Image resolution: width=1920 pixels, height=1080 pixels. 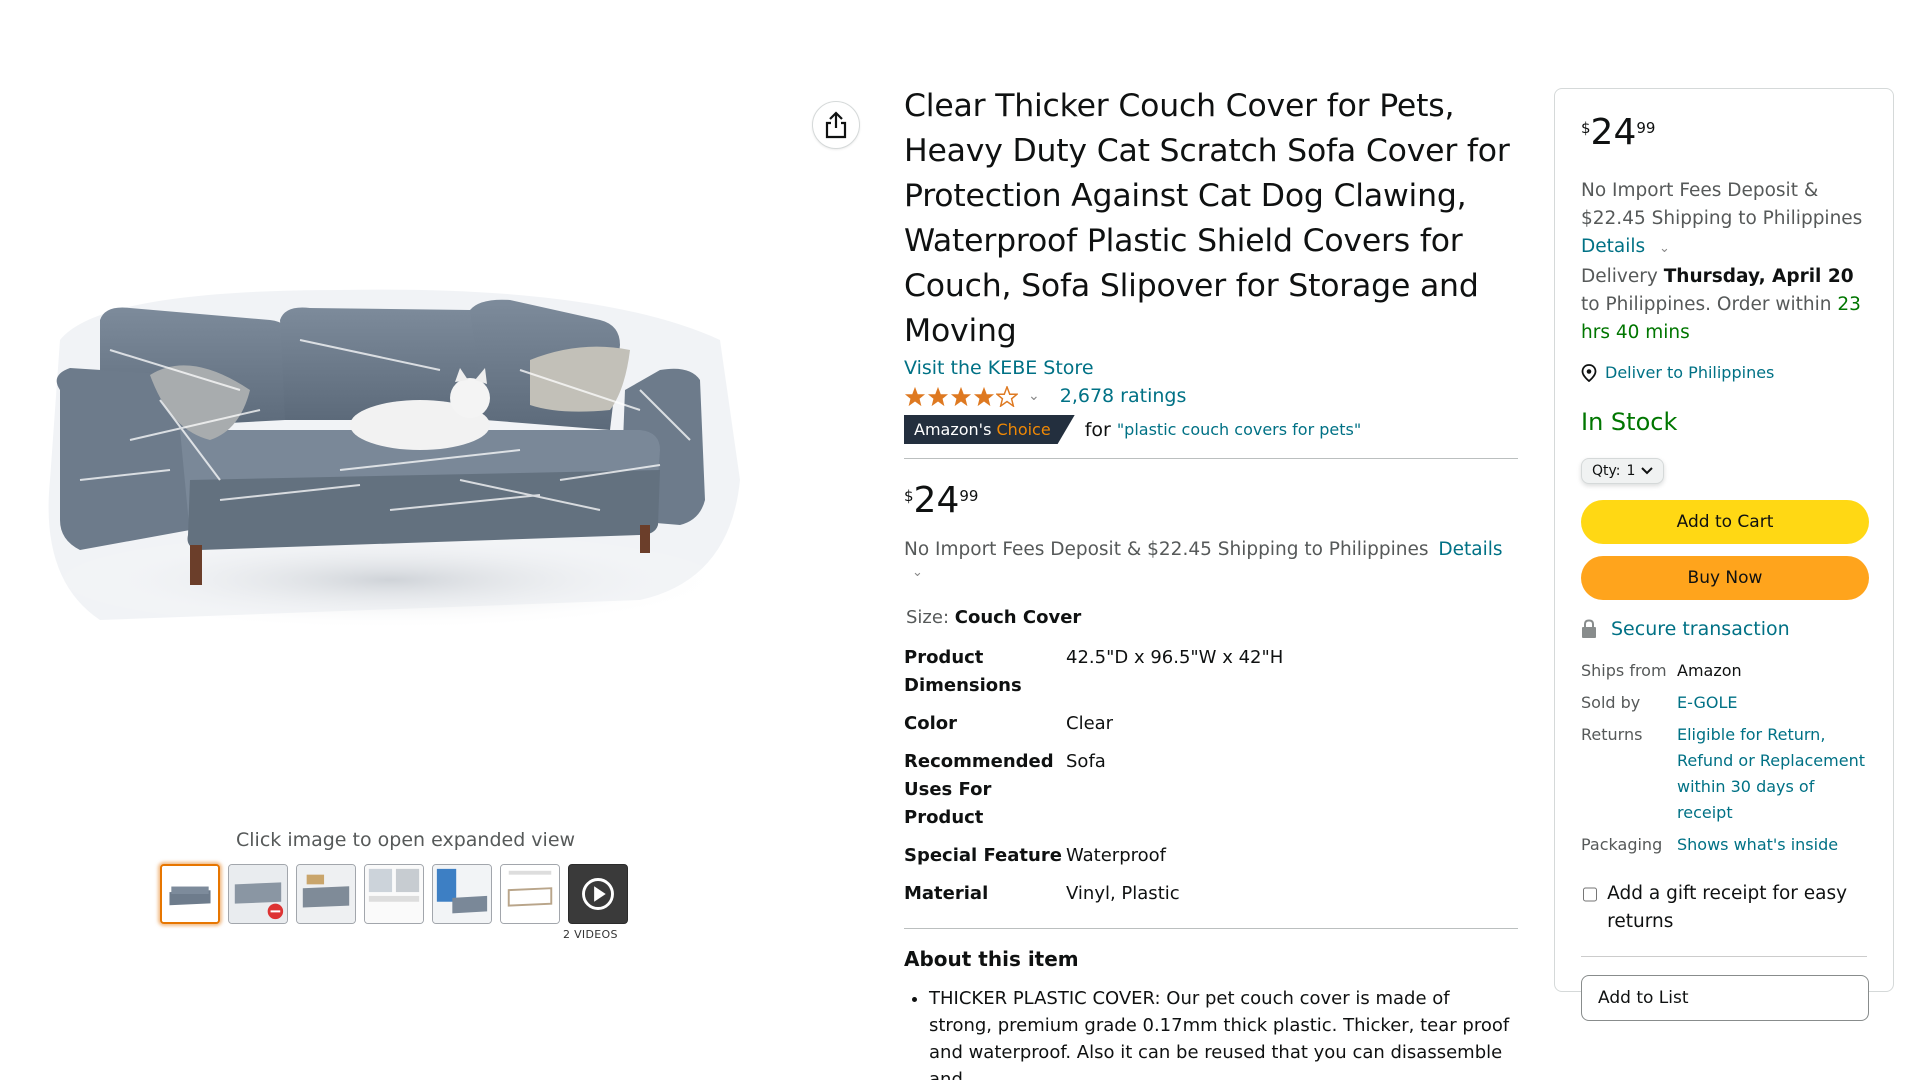 I want to click on secure-transaction: Secure transaction, so click(x=1724, y=629).